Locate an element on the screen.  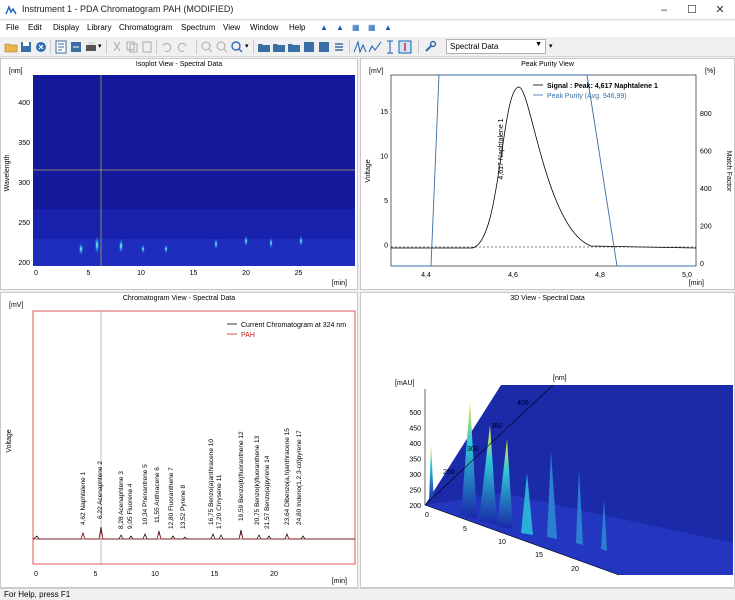
table-icon: ▦ is located at coordinates (356, 27).